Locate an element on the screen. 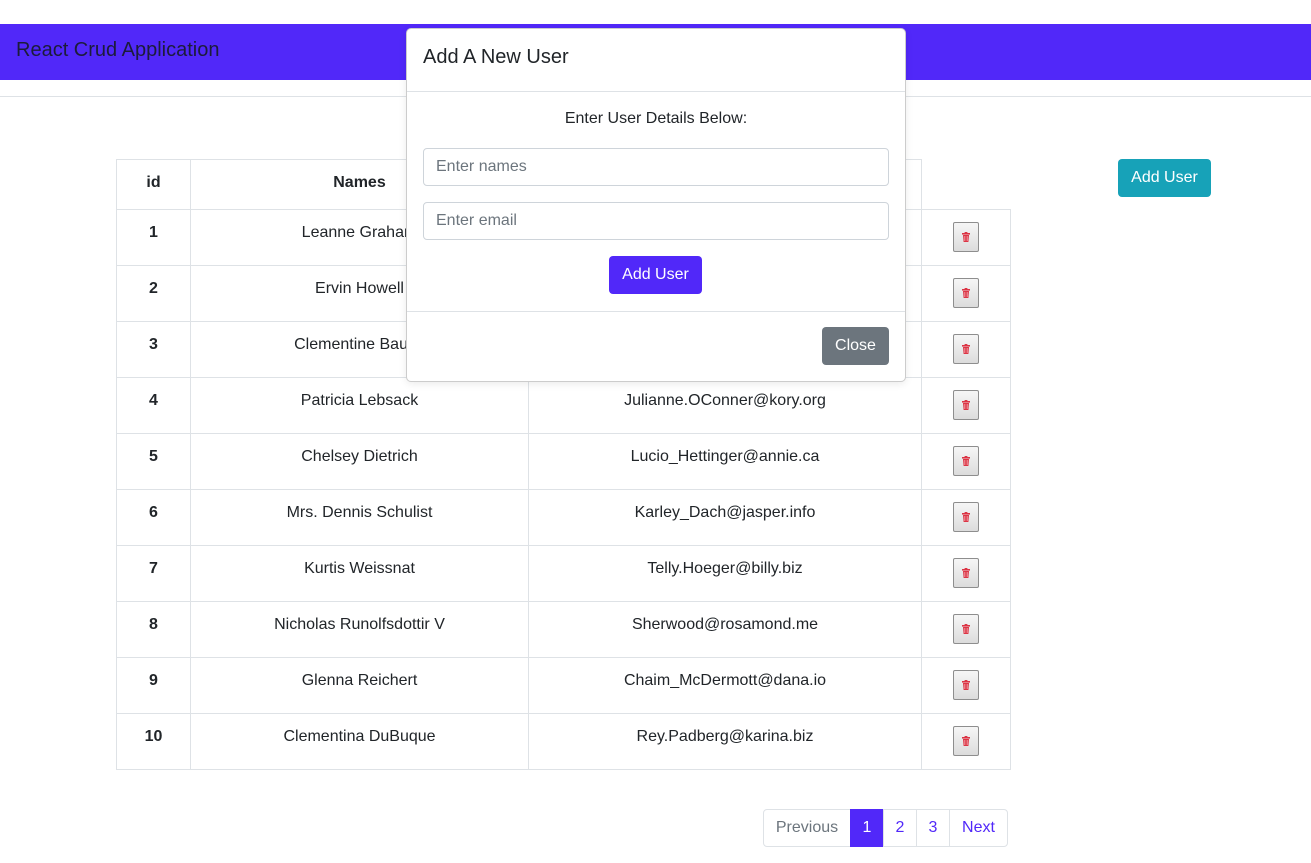 The width and height of the screenshot is (1311, 863). pagination-page-1: 1 is located at coordinates (867, 828).